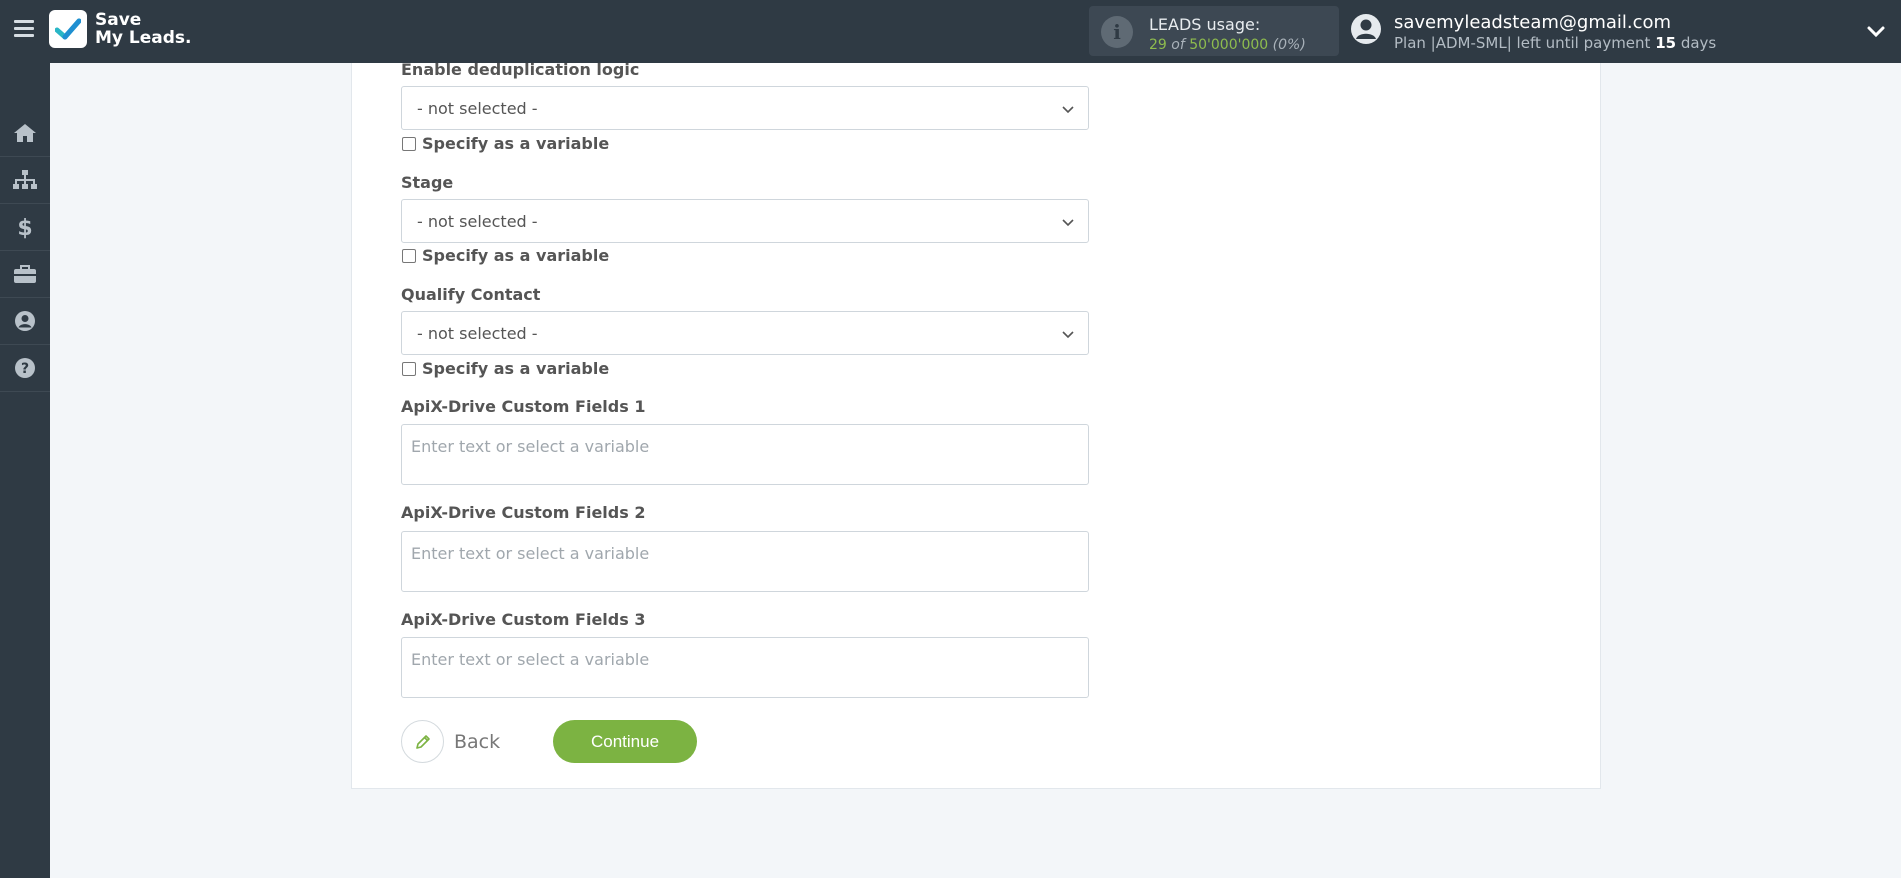  I want to click on leads-percent: (0%), so click(1289, 45).